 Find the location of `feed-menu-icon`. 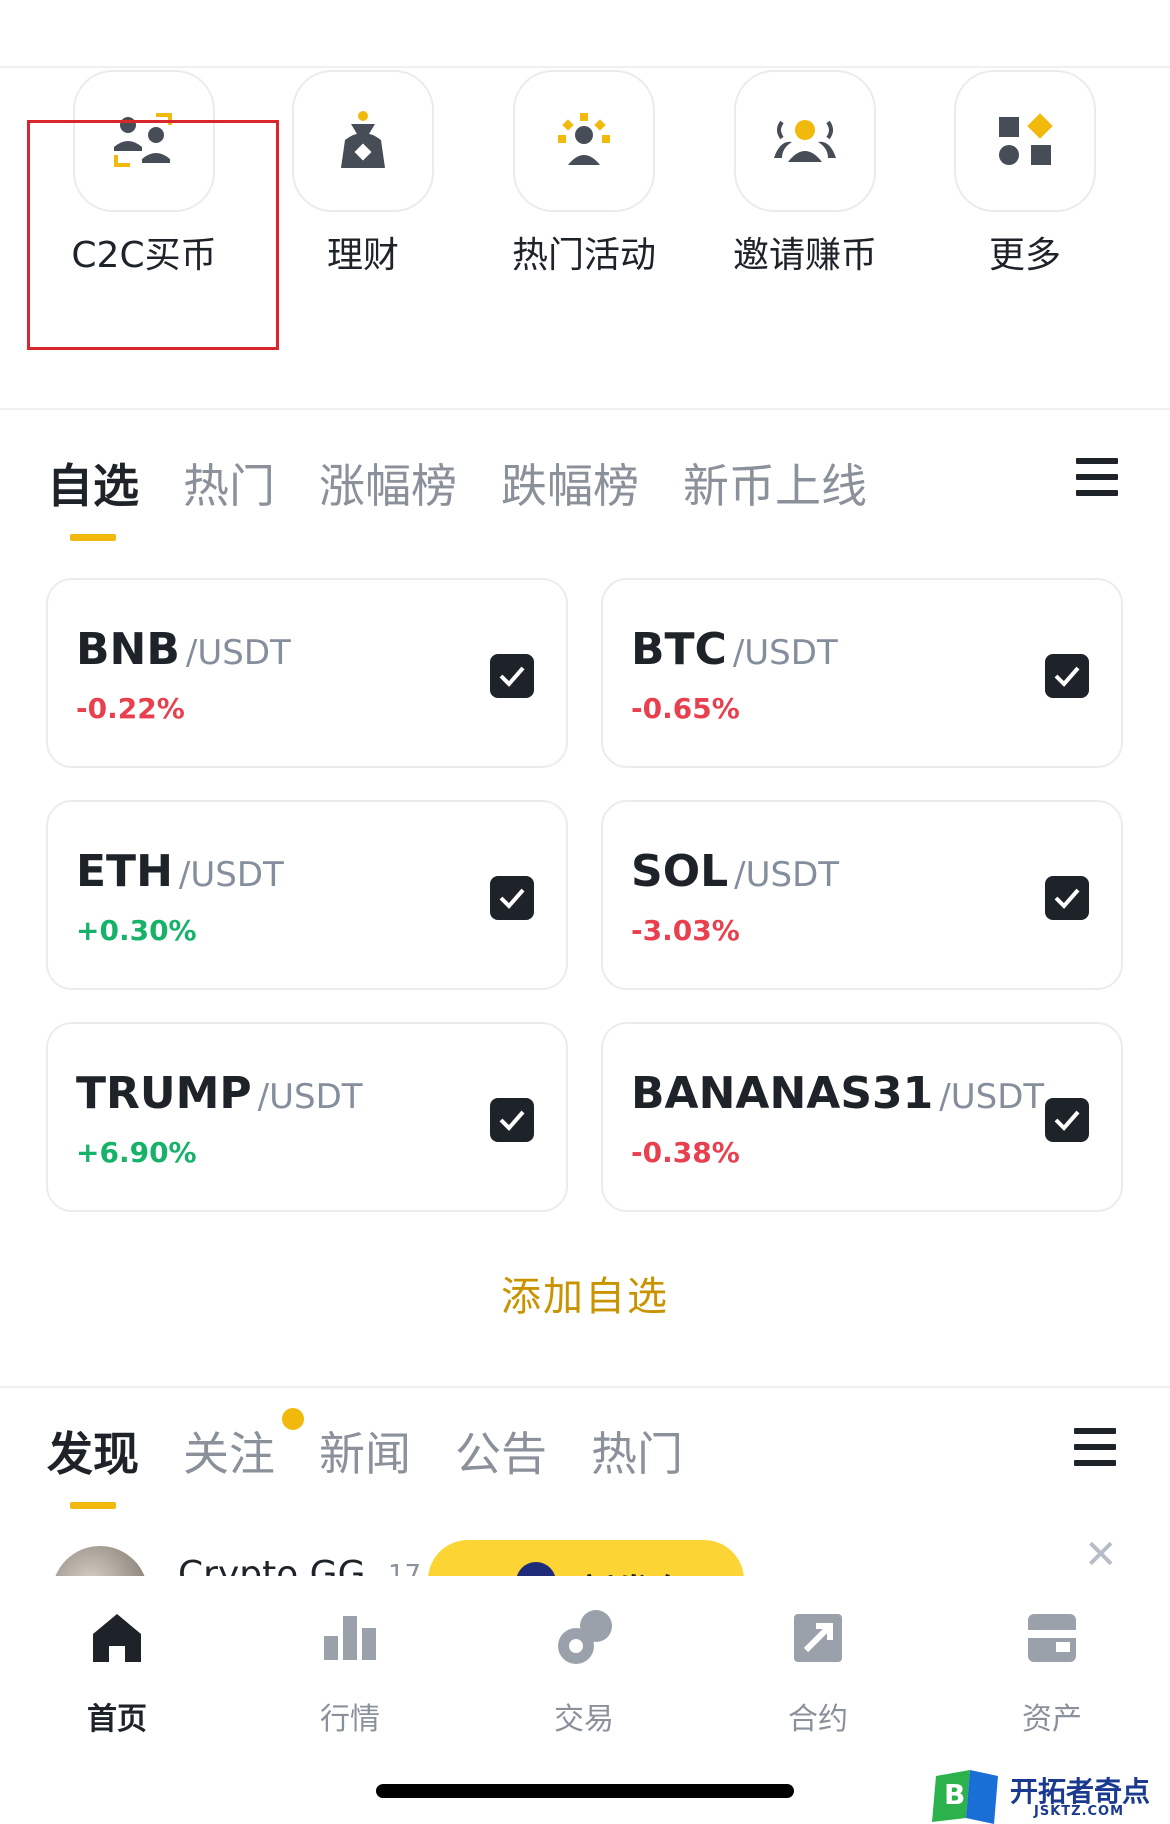

feed-menu-icon is located at coordinates (1095, 1447).